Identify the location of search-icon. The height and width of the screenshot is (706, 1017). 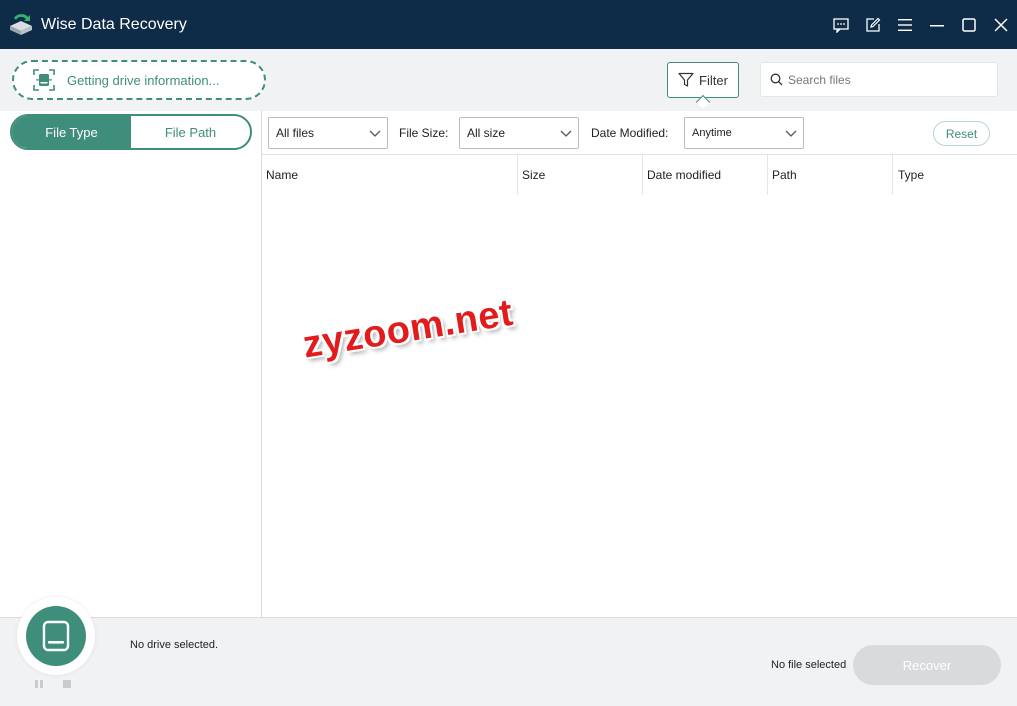
(776, 79).